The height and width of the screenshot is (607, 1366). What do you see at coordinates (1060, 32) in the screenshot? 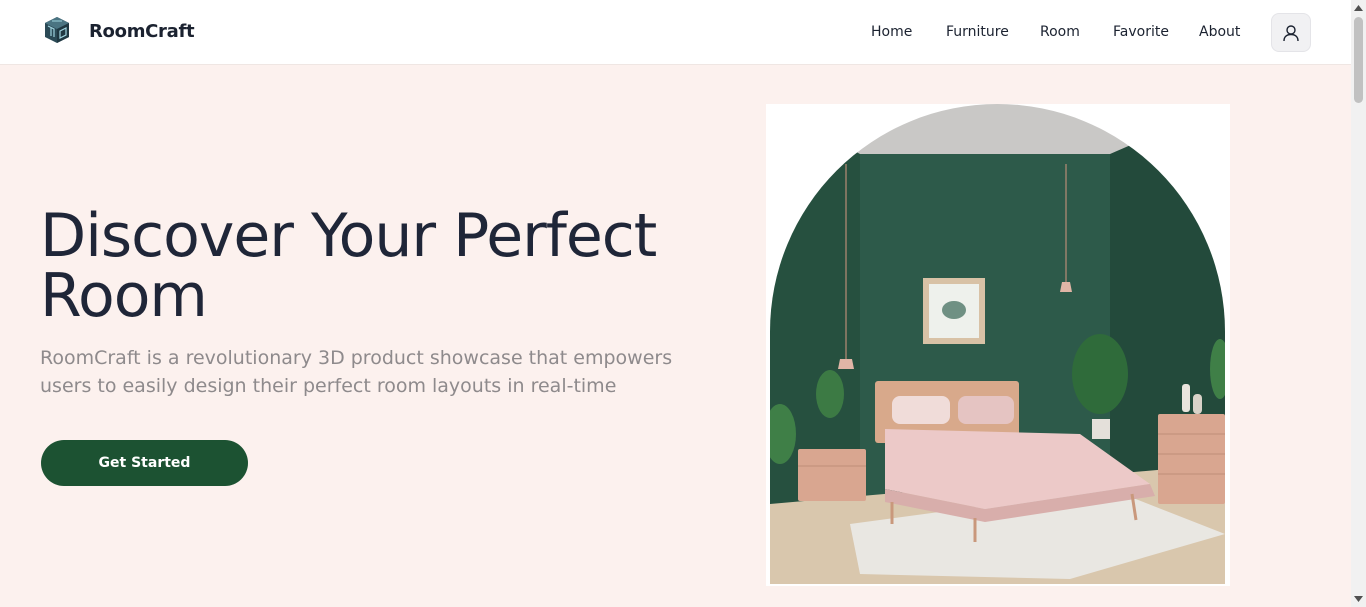
I see `nav-room: Room` at bounding box center [1060, 32].